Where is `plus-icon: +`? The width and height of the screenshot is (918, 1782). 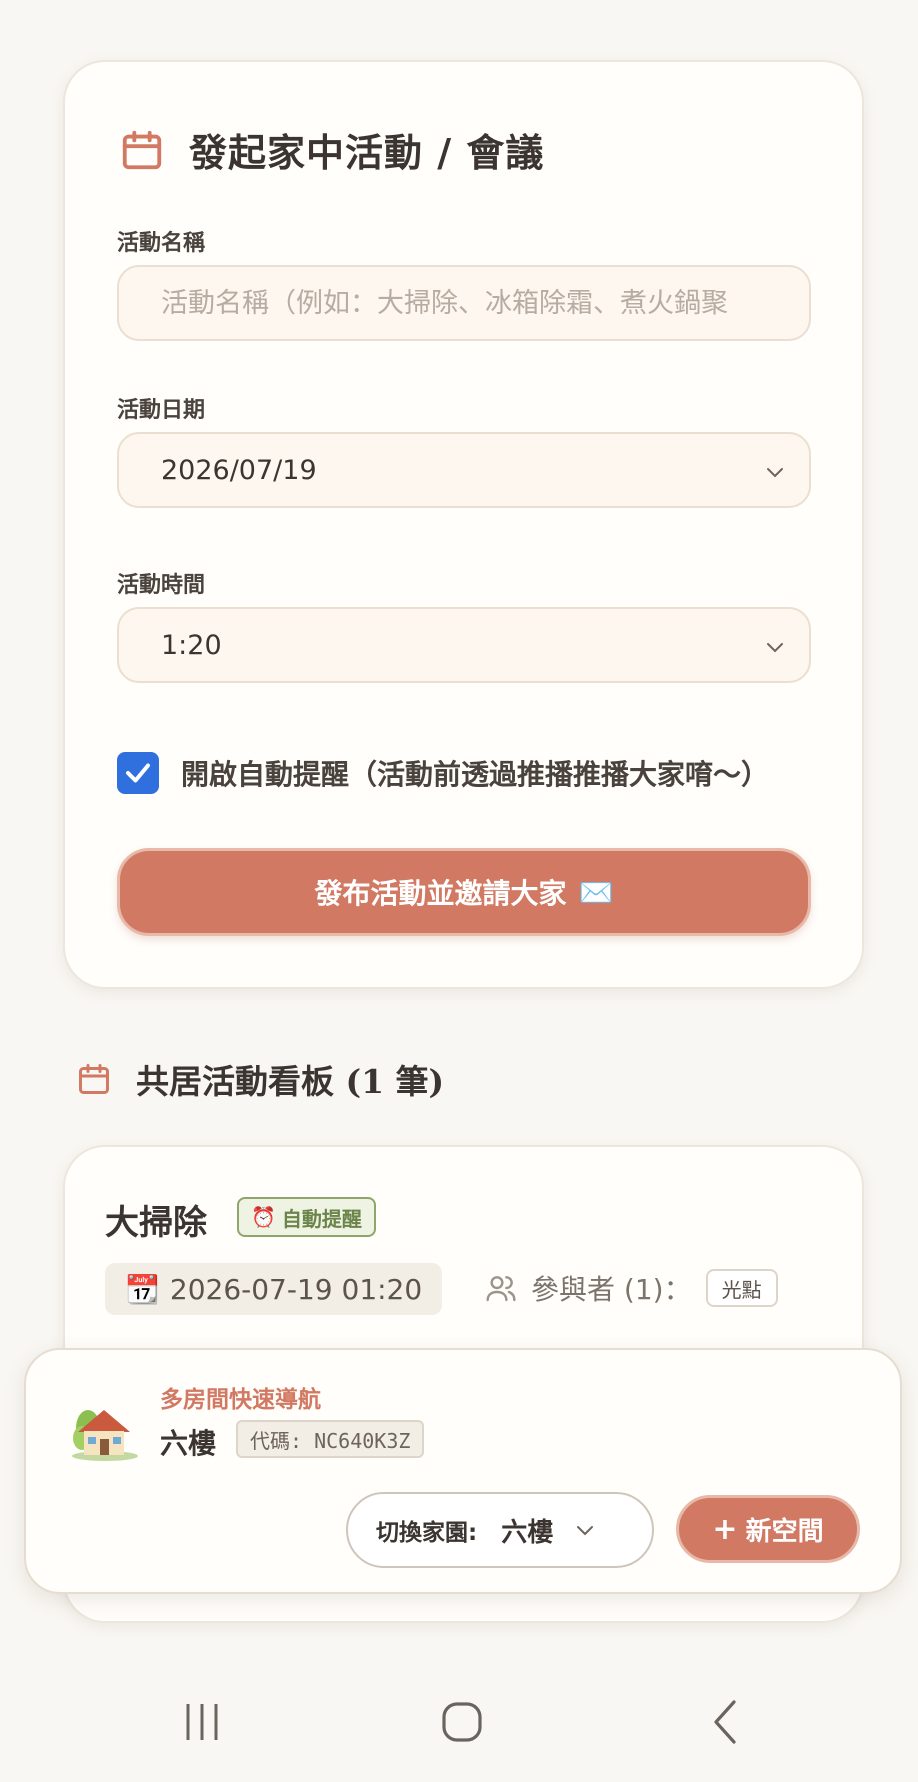
plus-icon: + is located at coordinates (725, 1529).